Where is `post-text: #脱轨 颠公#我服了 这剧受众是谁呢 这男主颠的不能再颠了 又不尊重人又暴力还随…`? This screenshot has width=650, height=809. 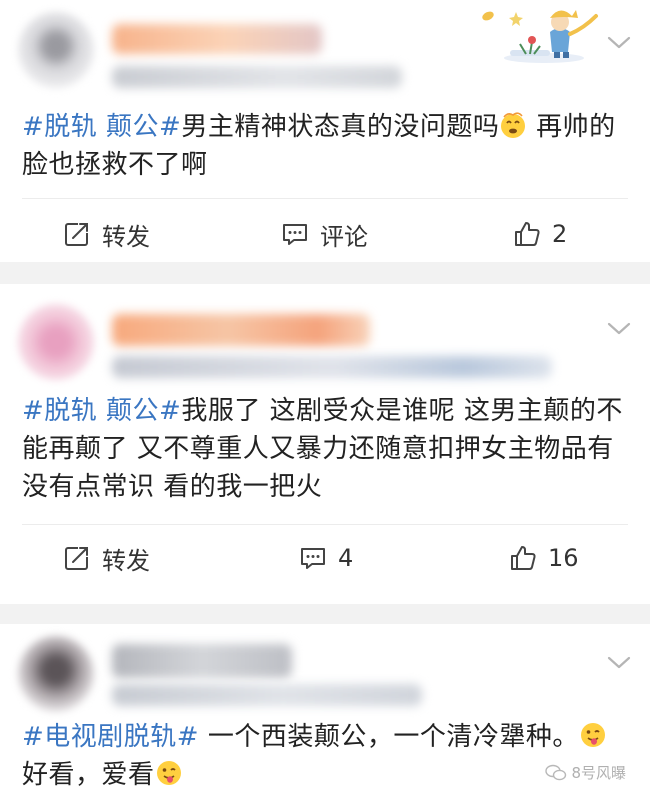
post-text: #脱轨 颠公#我服了 这剧受众是谁呢 这男主颠的不能再颠了 又不尊重人又暴力还随… is located at coordinates (325, 449).